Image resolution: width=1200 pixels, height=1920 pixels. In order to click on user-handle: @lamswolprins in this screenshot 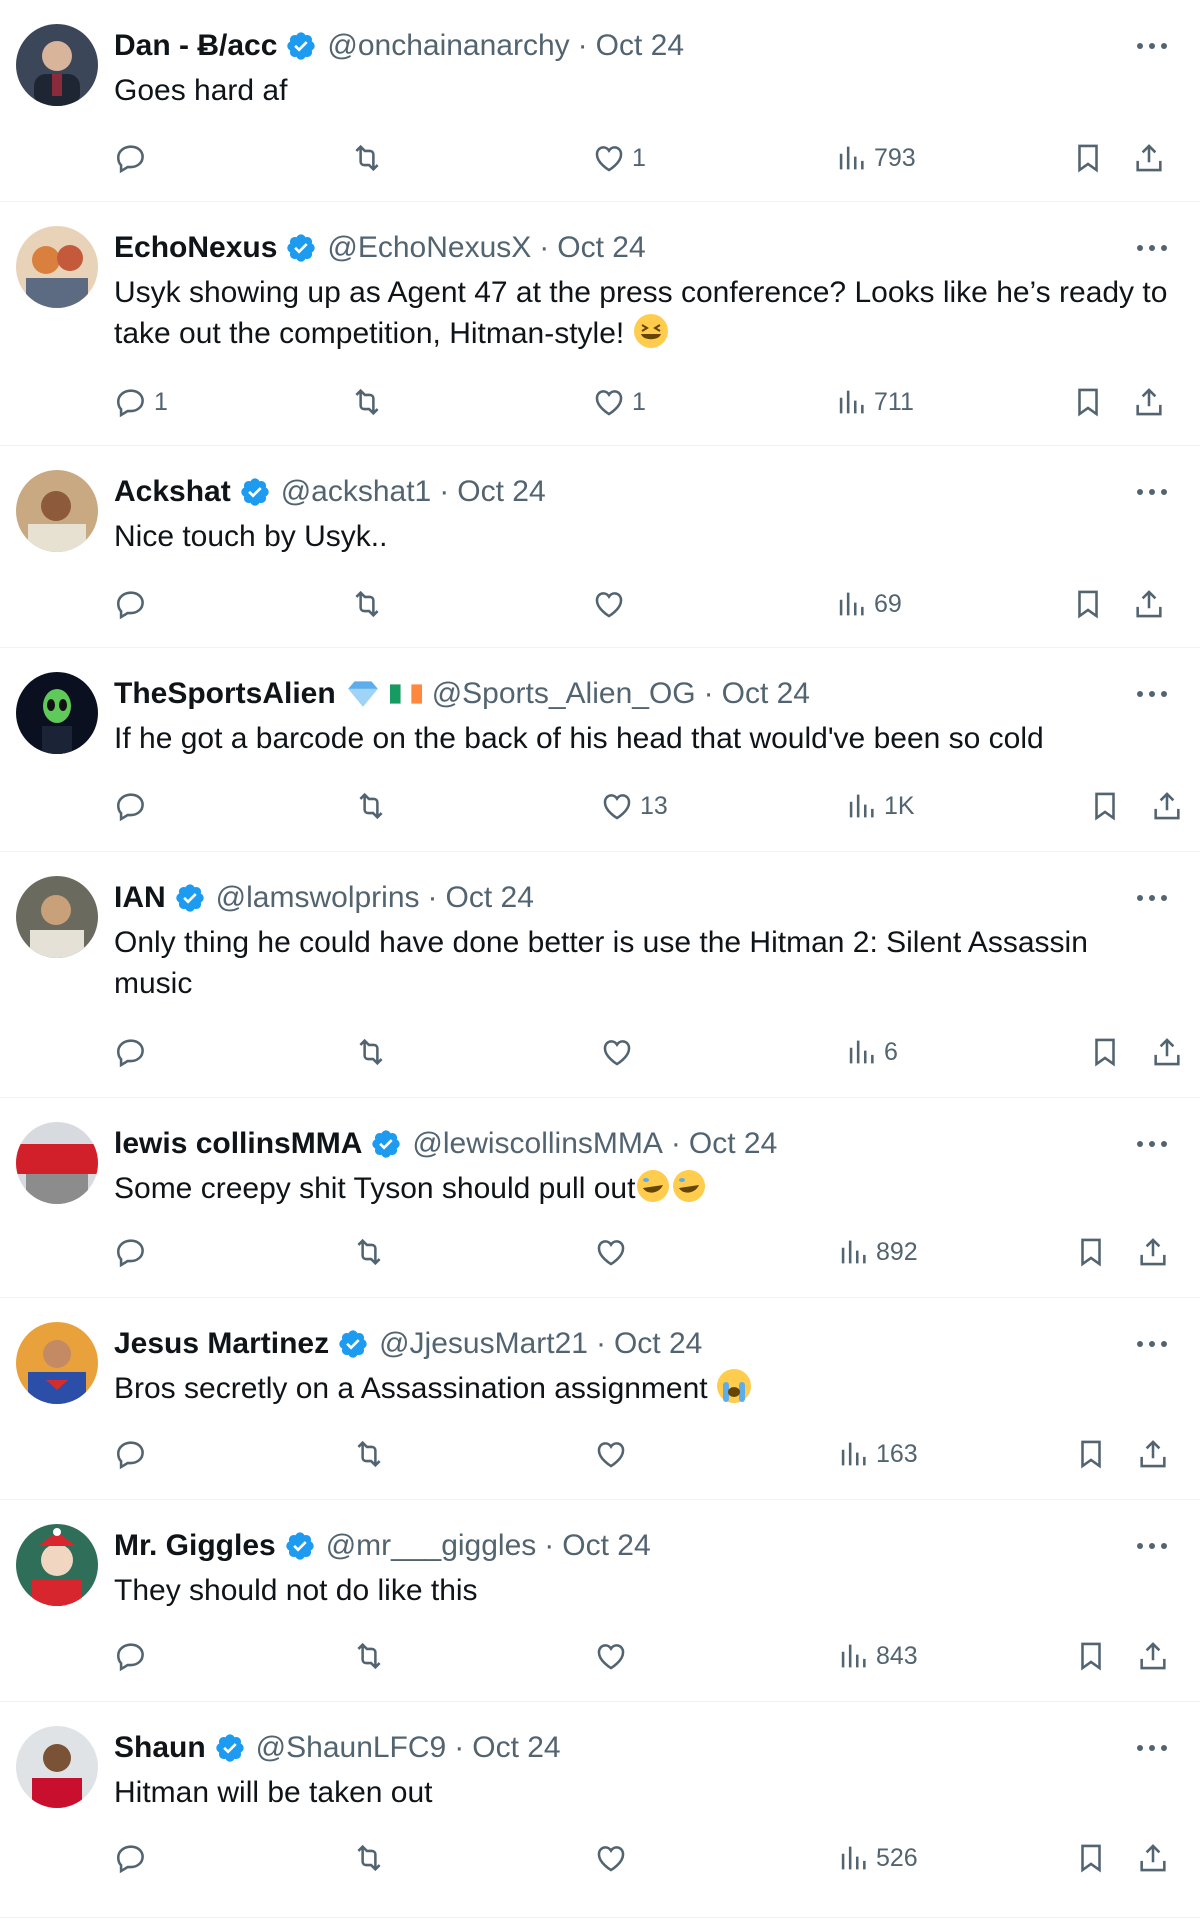, I will do `click(318, 898)`.